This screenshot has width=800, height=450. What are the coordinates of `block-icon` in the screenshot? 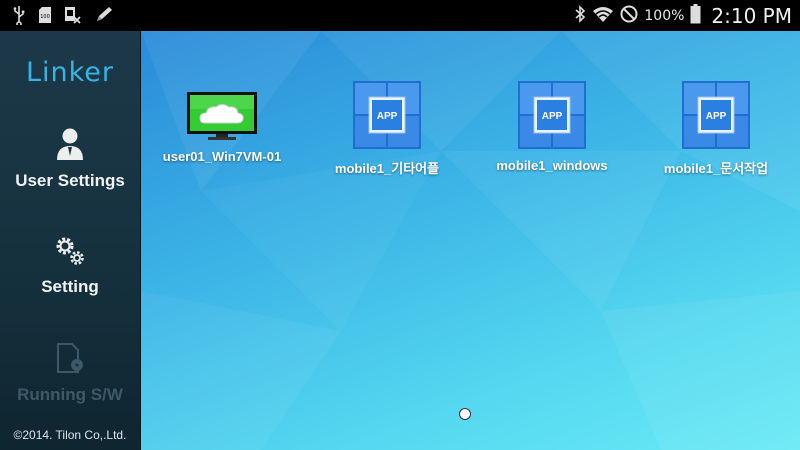 It's located at (629, 16).